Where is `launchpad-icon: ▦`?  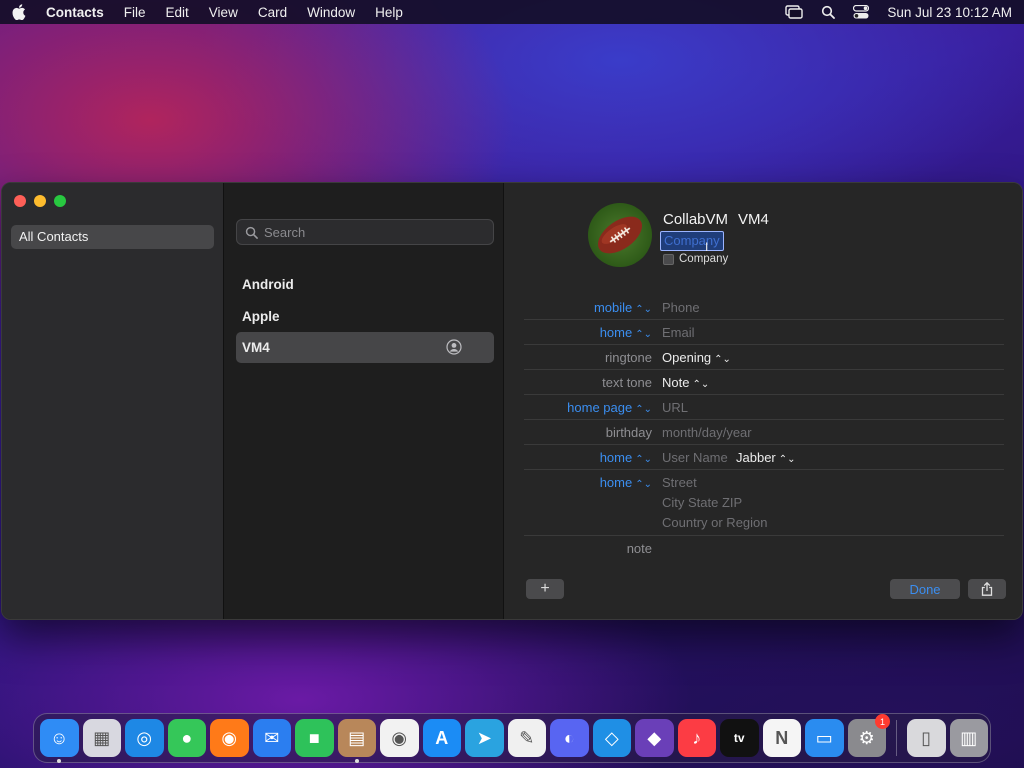 launchpad-icon: ▦ is located at coordinates (101, 738).